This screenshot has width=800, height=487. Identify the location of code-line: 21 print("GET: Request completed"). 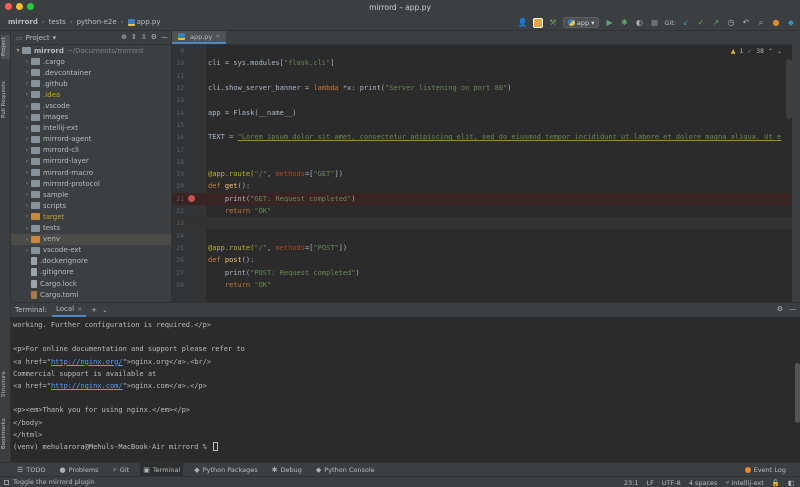
(482, 198).